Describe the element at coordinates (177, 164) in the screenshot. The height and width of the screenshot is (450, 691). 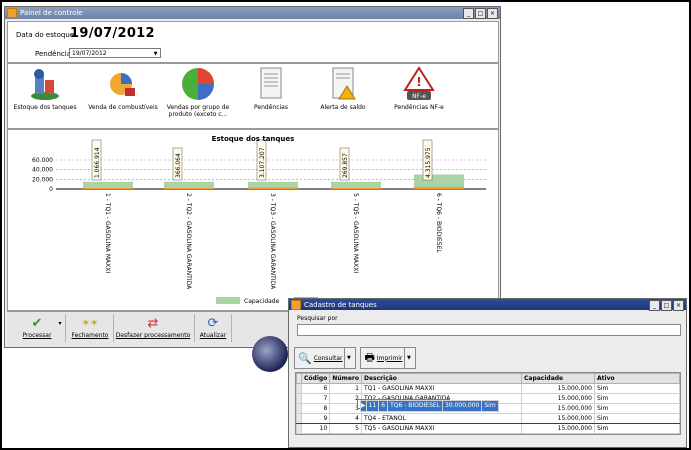
I see `data-label: 366.064` at that location.